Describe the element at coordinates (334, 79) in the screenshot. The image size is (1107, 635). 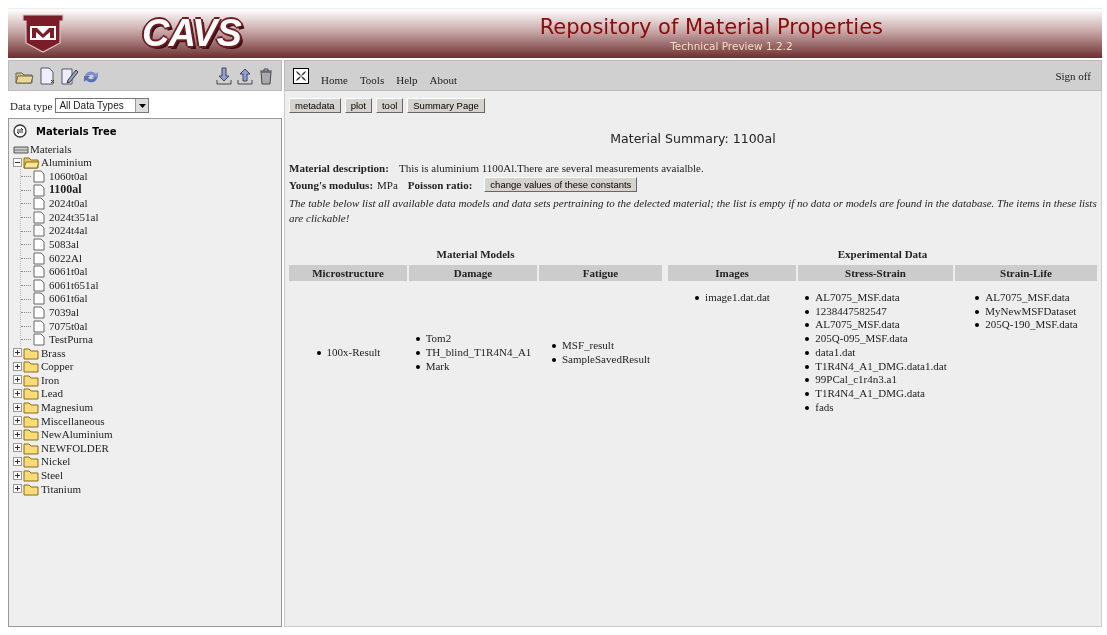
I see `menu-link: Home` at that location.